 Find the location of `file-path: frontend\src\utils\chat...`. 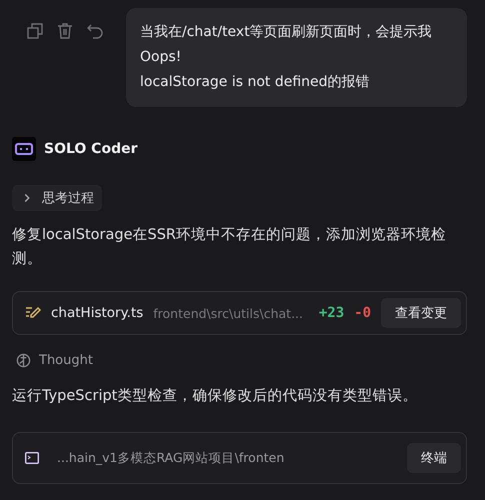

file-path: frontend\src\utils\chat... is located at coordinates (228, 313).